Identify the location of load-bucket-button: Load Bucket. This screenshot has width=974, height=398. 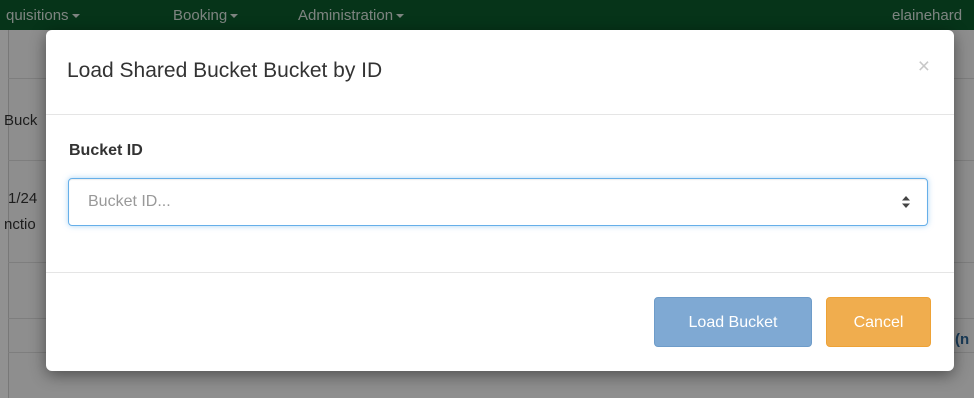
(733, 322).